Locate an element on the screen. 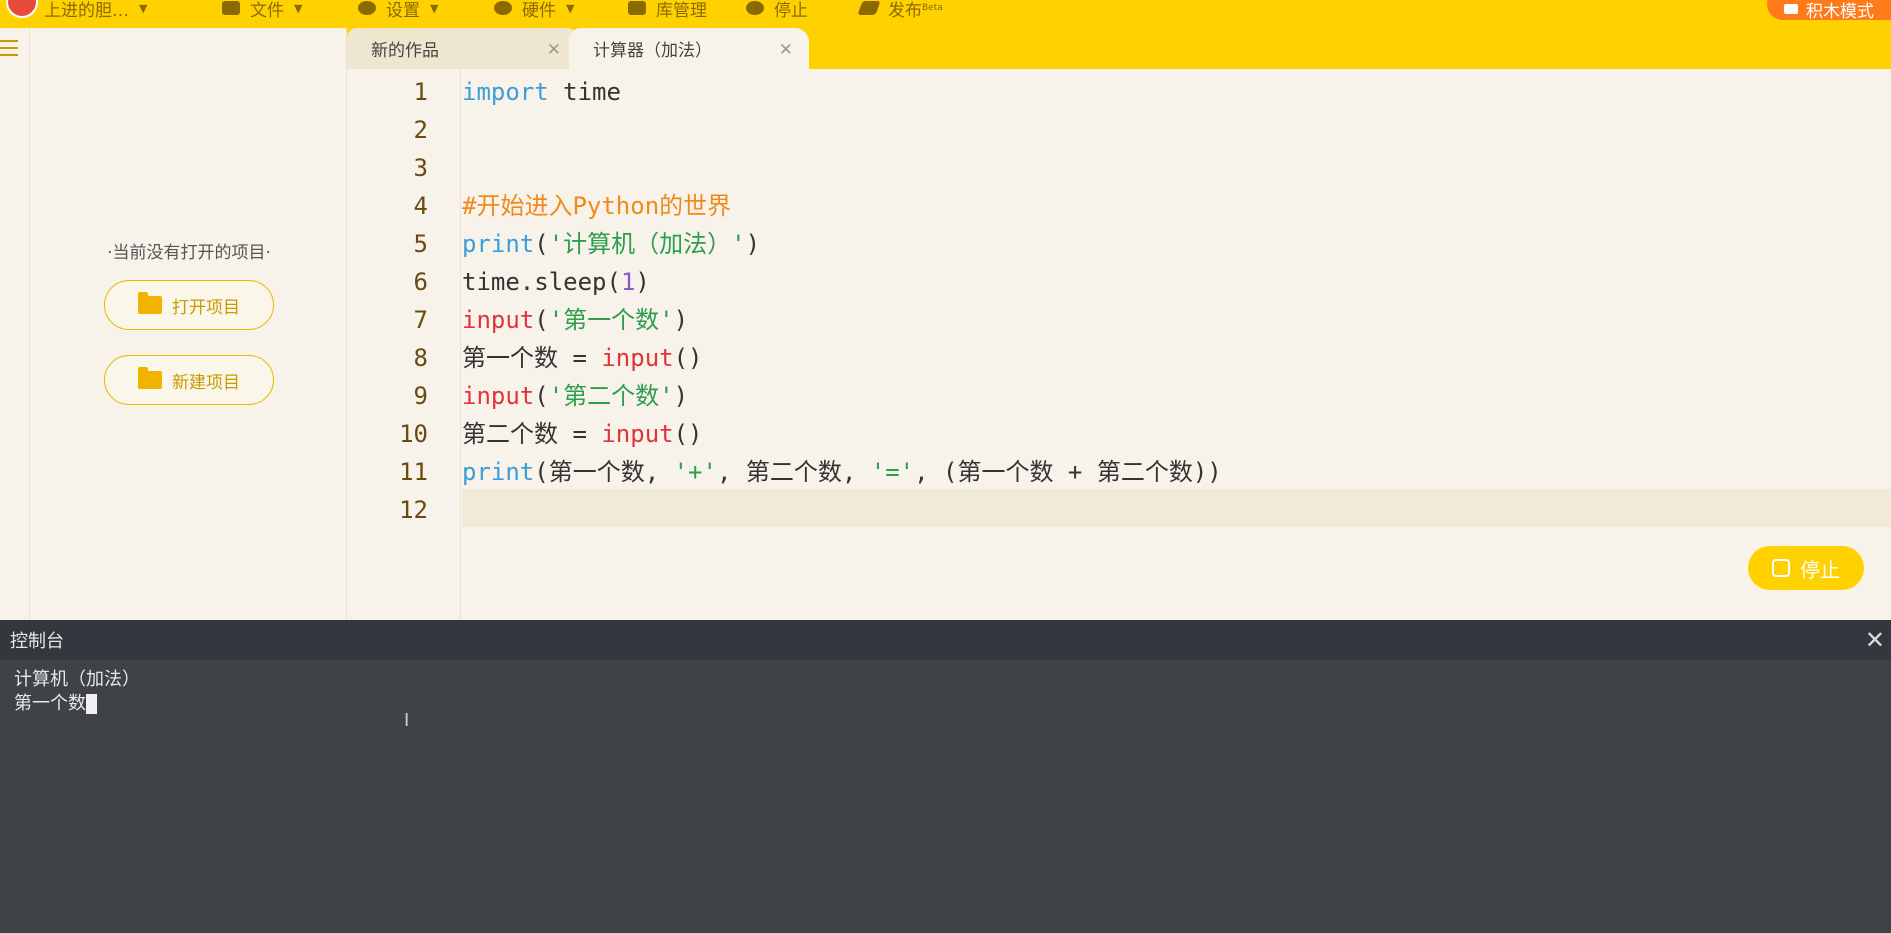  block-mode-button: 积木模式 is located at coordinates (1829, 11).